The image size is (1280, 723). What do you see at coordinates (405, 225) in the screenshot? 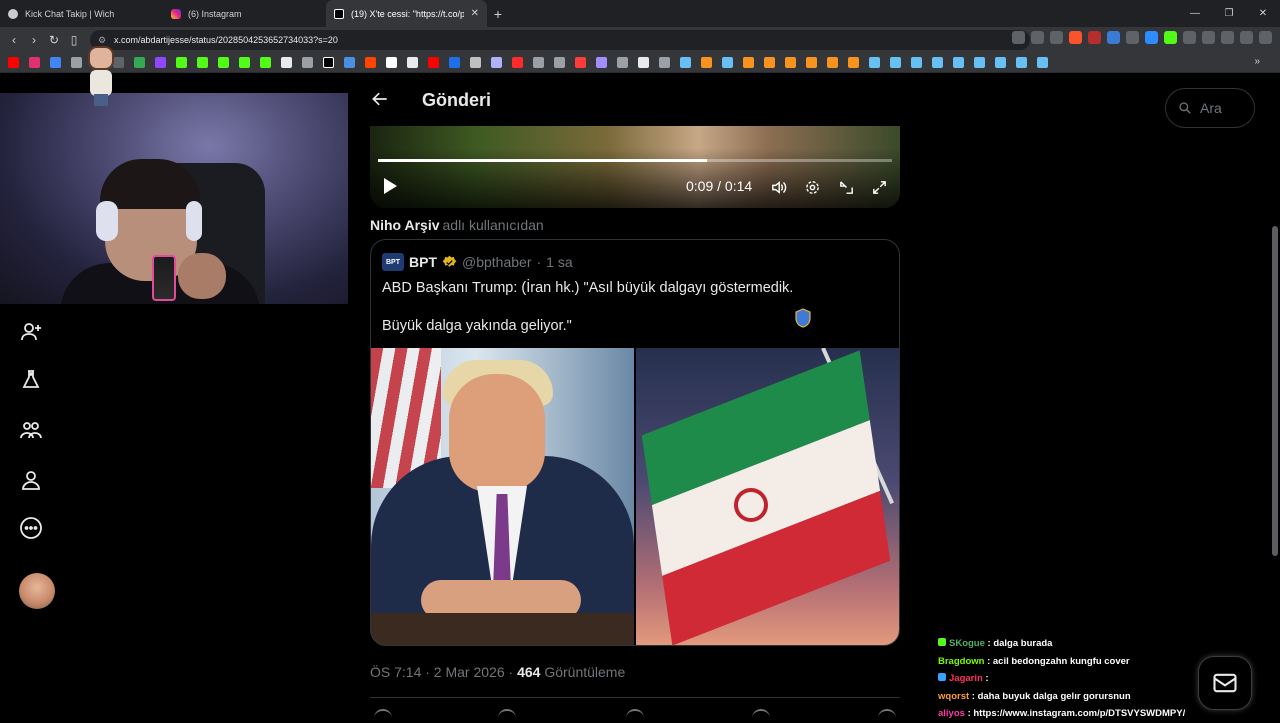
I see `attribution-name: Niho Arşiv` at bounding box center [405, 225].